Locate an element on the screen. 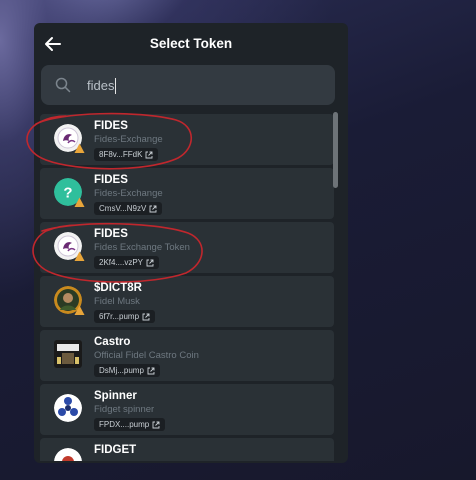 This screenshot has height=480, width=476. dialog-header: Select Token is located at coordinates (191, 44).